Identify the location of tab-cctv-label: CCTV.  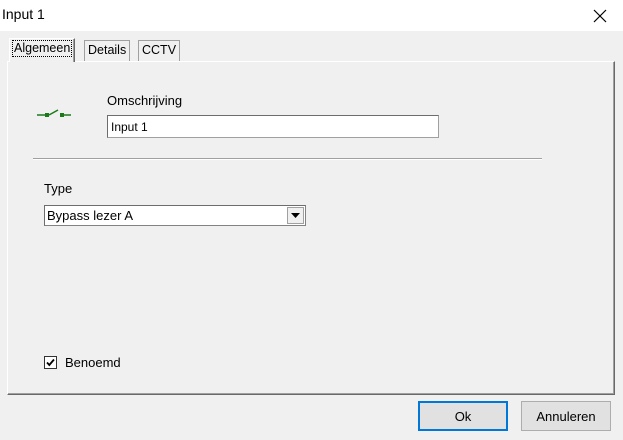
(159, 50).